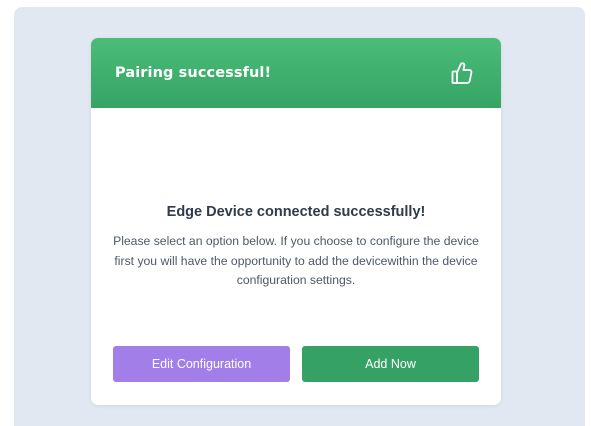 Image resolution: width=591 pixels, height=426 pixels. What do you see at coordinates (193, 73) in the screenshot?
I see `dialog-title: Pairing successful!` at bounding box center [193, 73].